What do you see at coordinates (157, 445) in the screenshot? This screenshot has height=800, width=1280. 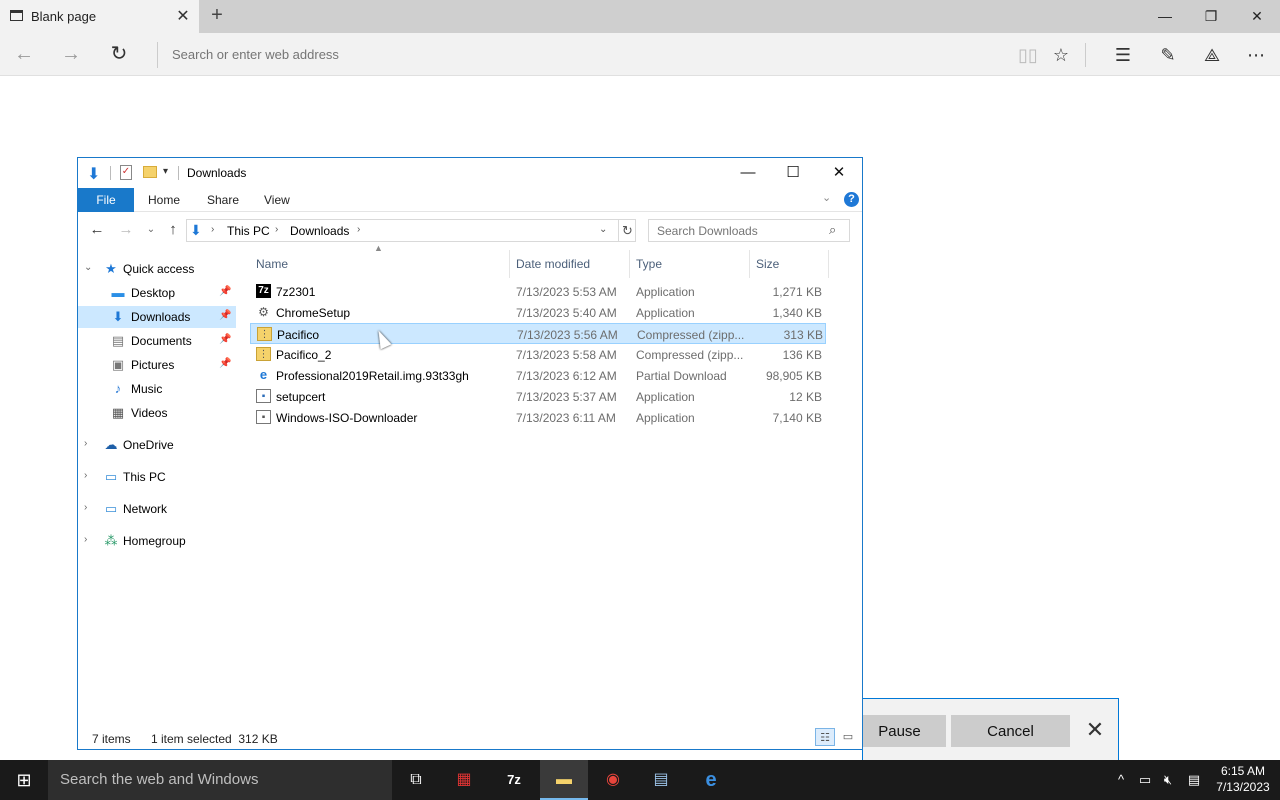 I see `nav-onedrive: › ☁ OneDrive` at bounding box center [157, 445].